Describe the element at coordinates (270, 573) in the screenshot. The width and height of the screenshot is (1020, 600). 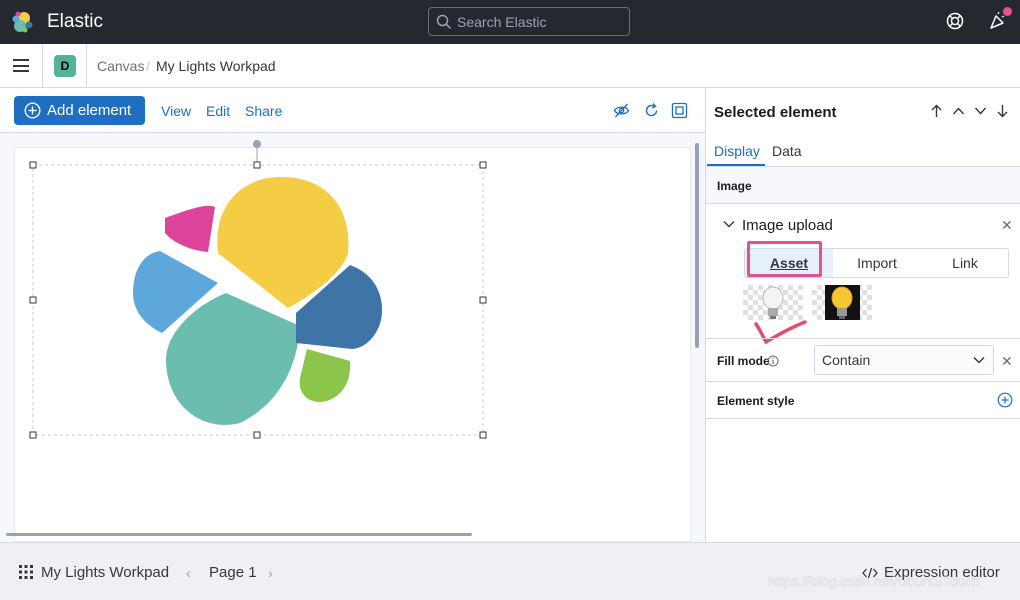
I see `next-page-icon: ›` at that location.